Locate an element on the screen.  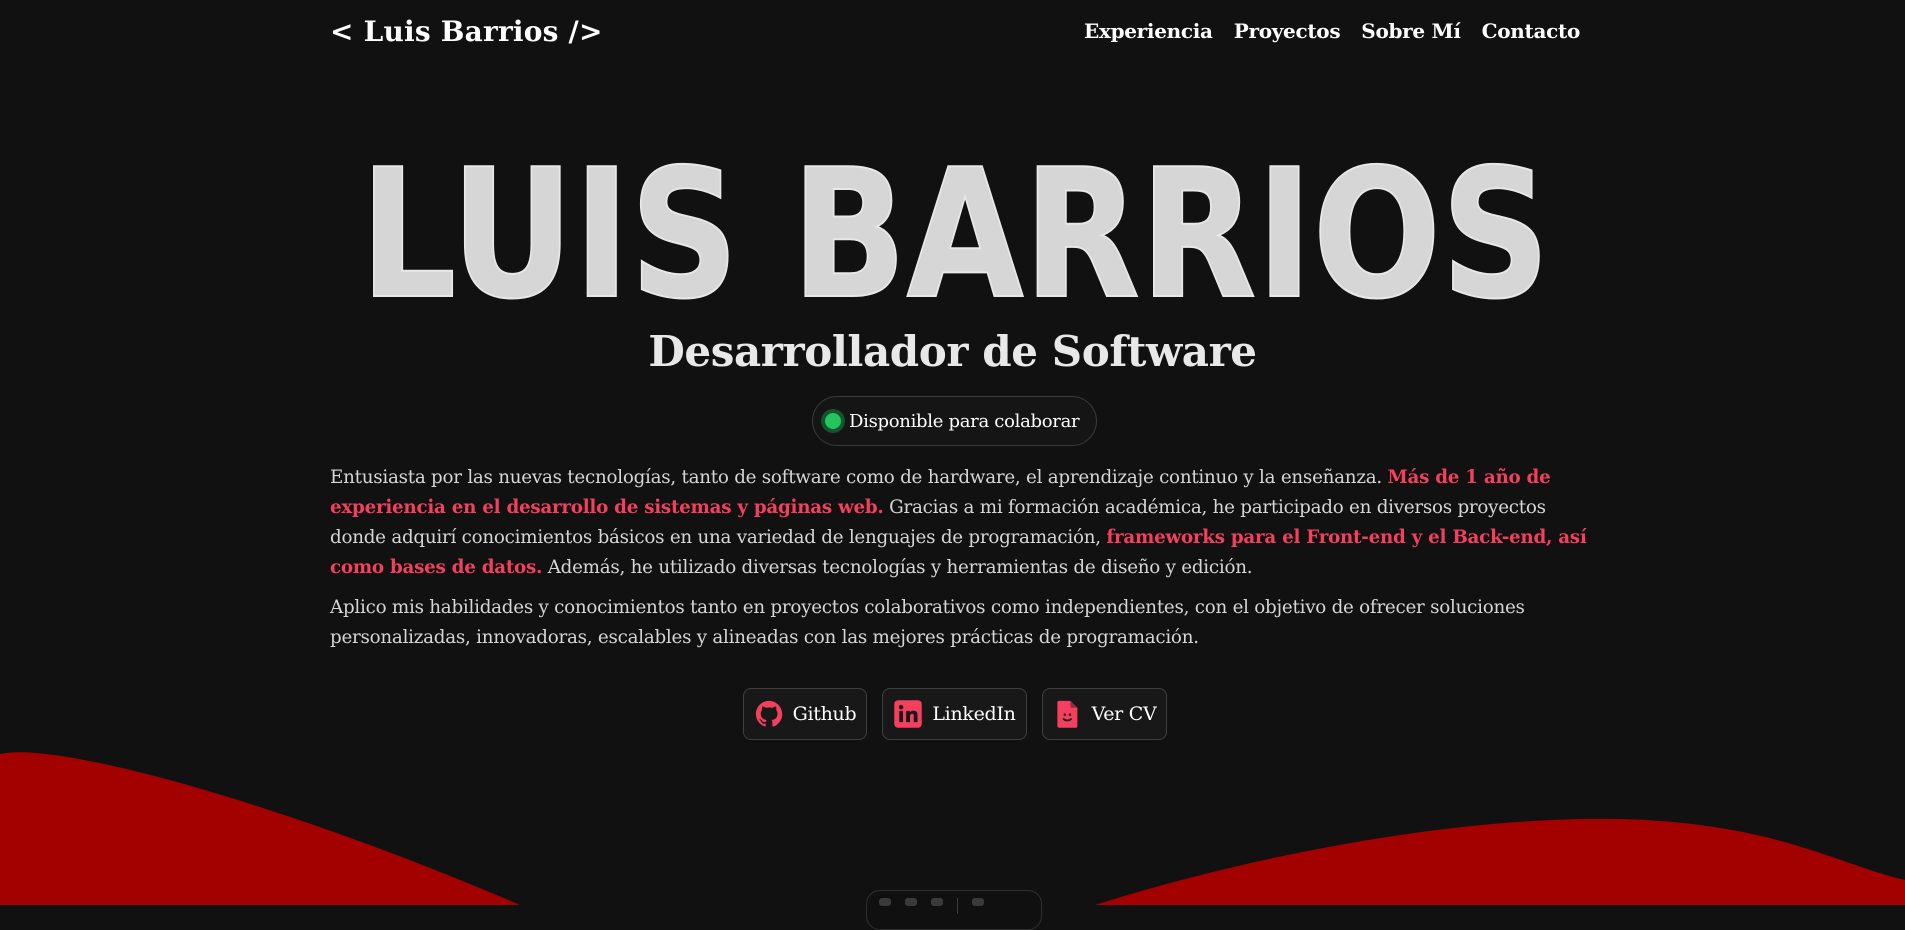
availability-badge: Disponible para colaborar is located at coordinates (954, 421).